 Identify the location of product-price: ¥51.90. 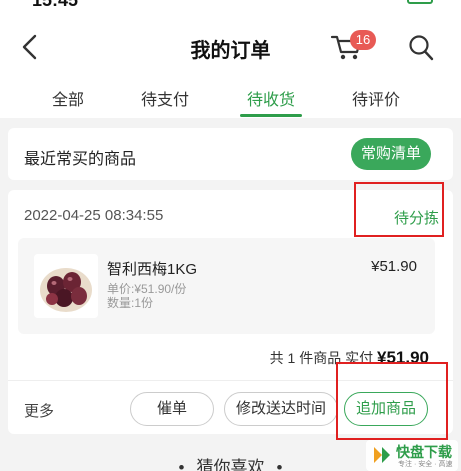
(394, 266).